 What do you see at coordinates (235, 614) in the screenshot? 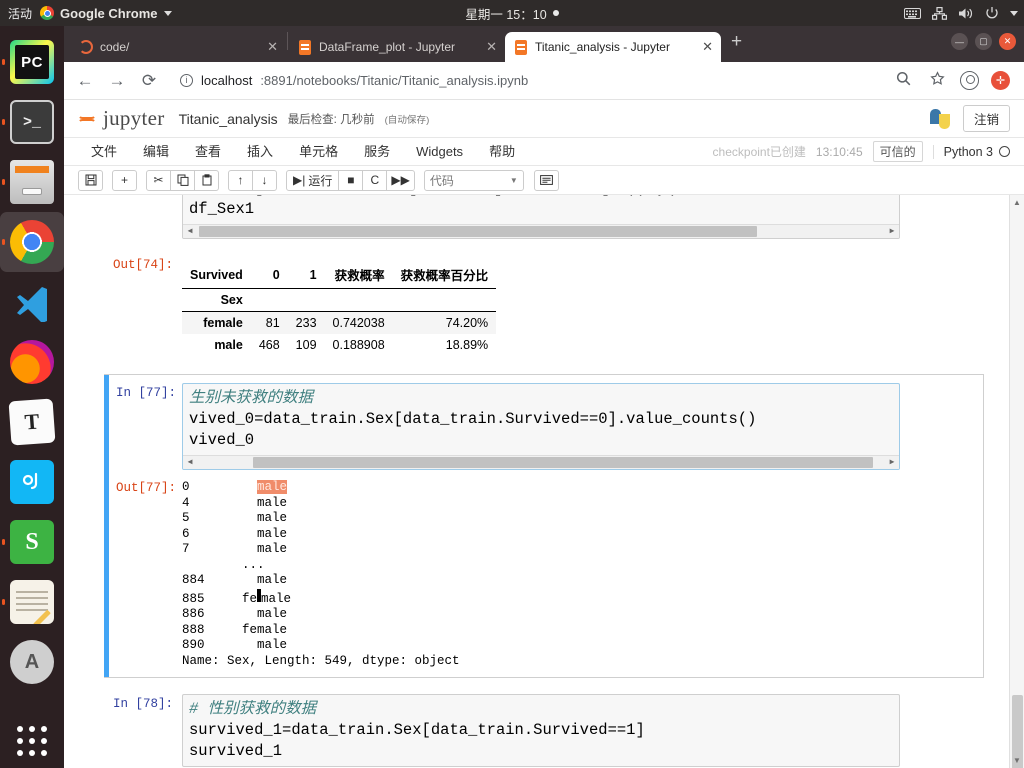
I see `output-line: 886 male` at bounding box center [235, 614].